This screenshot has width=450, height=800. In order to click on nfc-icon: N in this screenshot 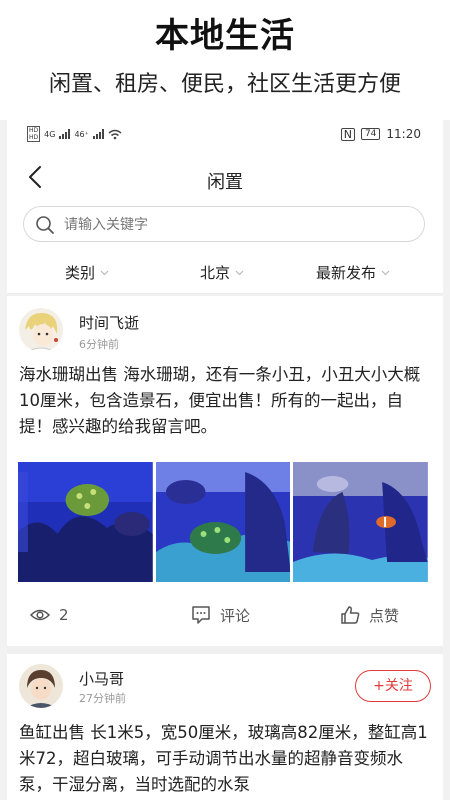, I will do `click(347, 134)`.